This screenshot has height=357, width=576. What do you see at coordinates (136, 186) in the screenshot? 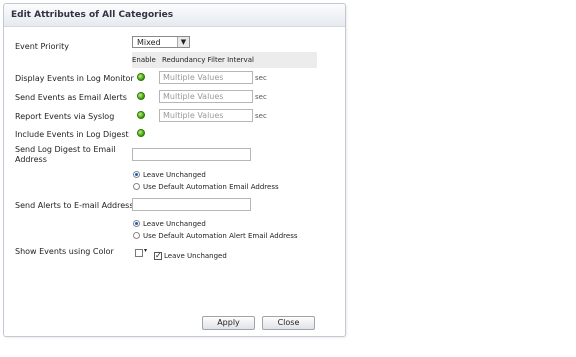
I see `default-email-radio` at bounding box center [136, 186].